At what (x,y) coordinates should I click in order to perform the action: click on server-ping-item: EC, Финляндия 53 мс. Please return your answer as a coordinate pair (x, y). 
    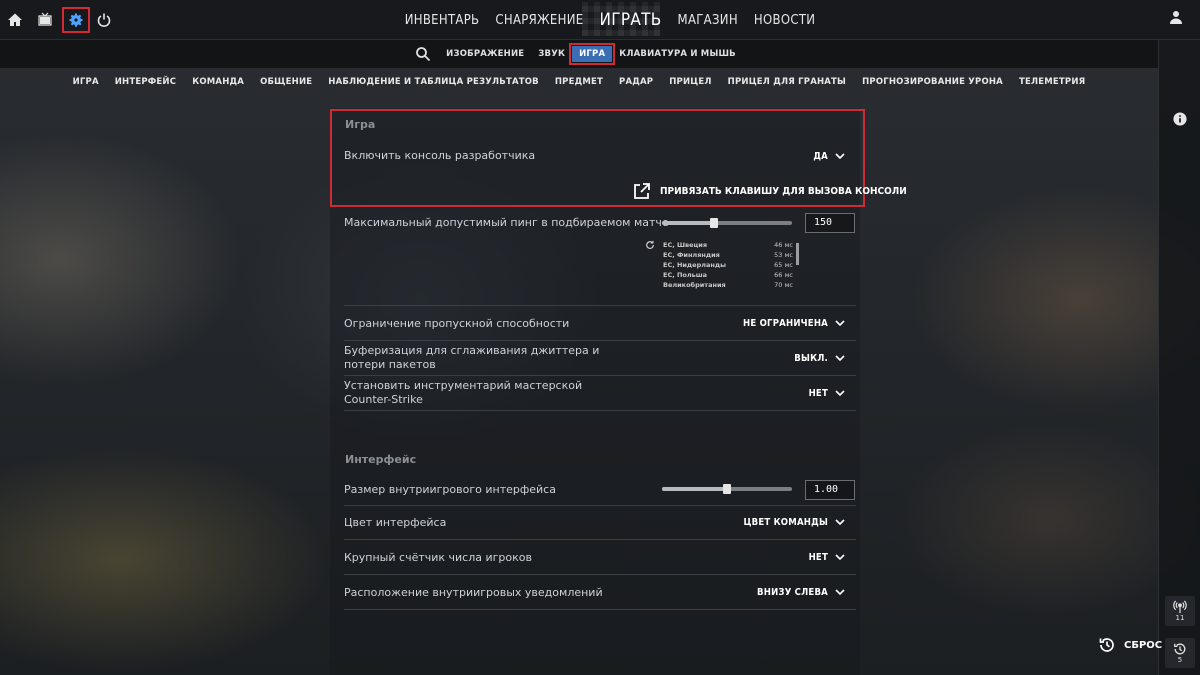
    Looking at the image, I should click on (728, 255).